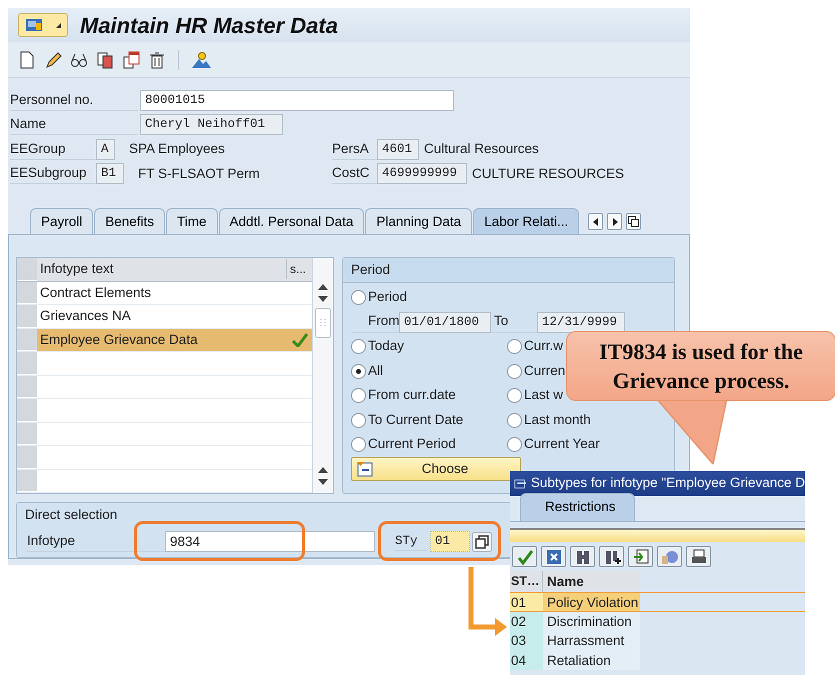  What do you see at coordinates (557, 420) in the screenshot?
I see `radio-label: Last month` at bounding box center [557, 420].